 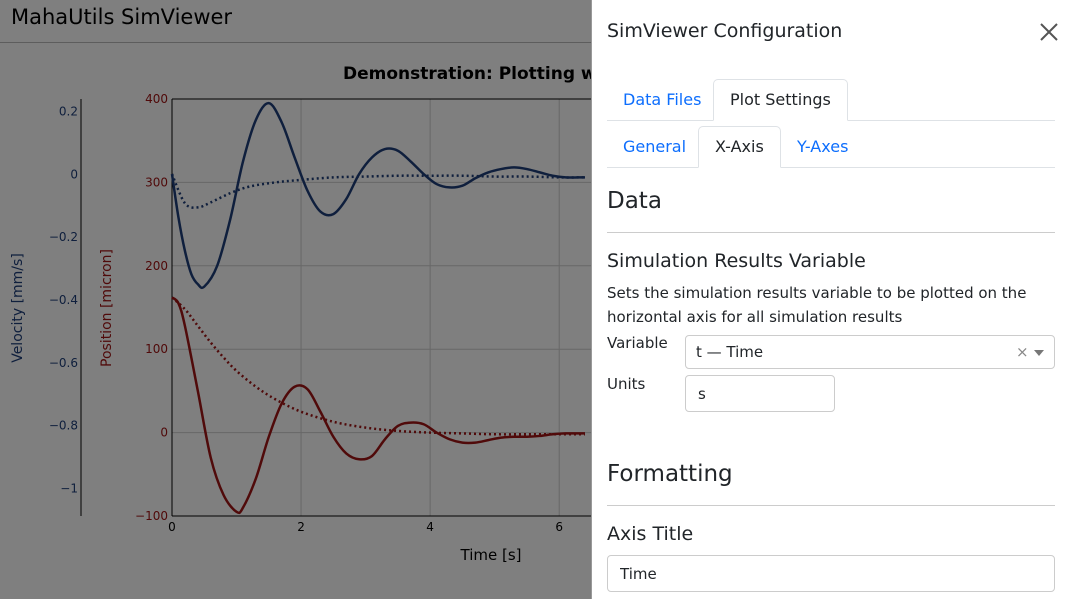 What do you see at coordinates (662, 99) in the screenshot?
I see `tab-data-files: Data Files` at bounding box center [662, 99].